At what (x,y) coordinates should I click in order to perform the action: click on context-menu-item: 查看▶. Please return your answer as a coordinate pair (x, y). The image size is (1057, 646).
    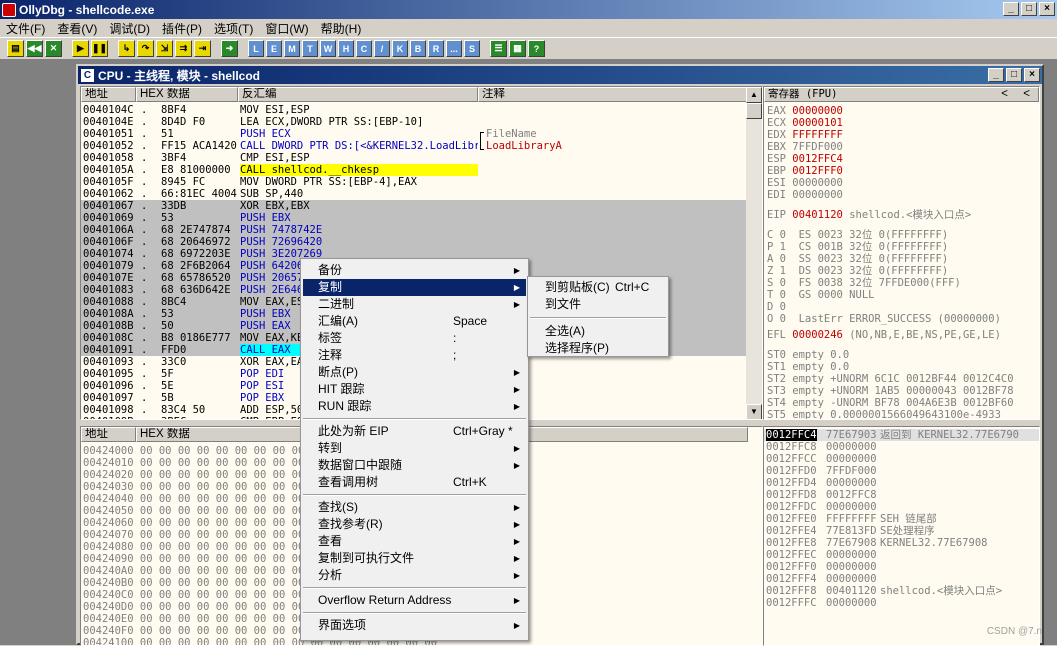
    Looking at the image, I should click on (414, 541).